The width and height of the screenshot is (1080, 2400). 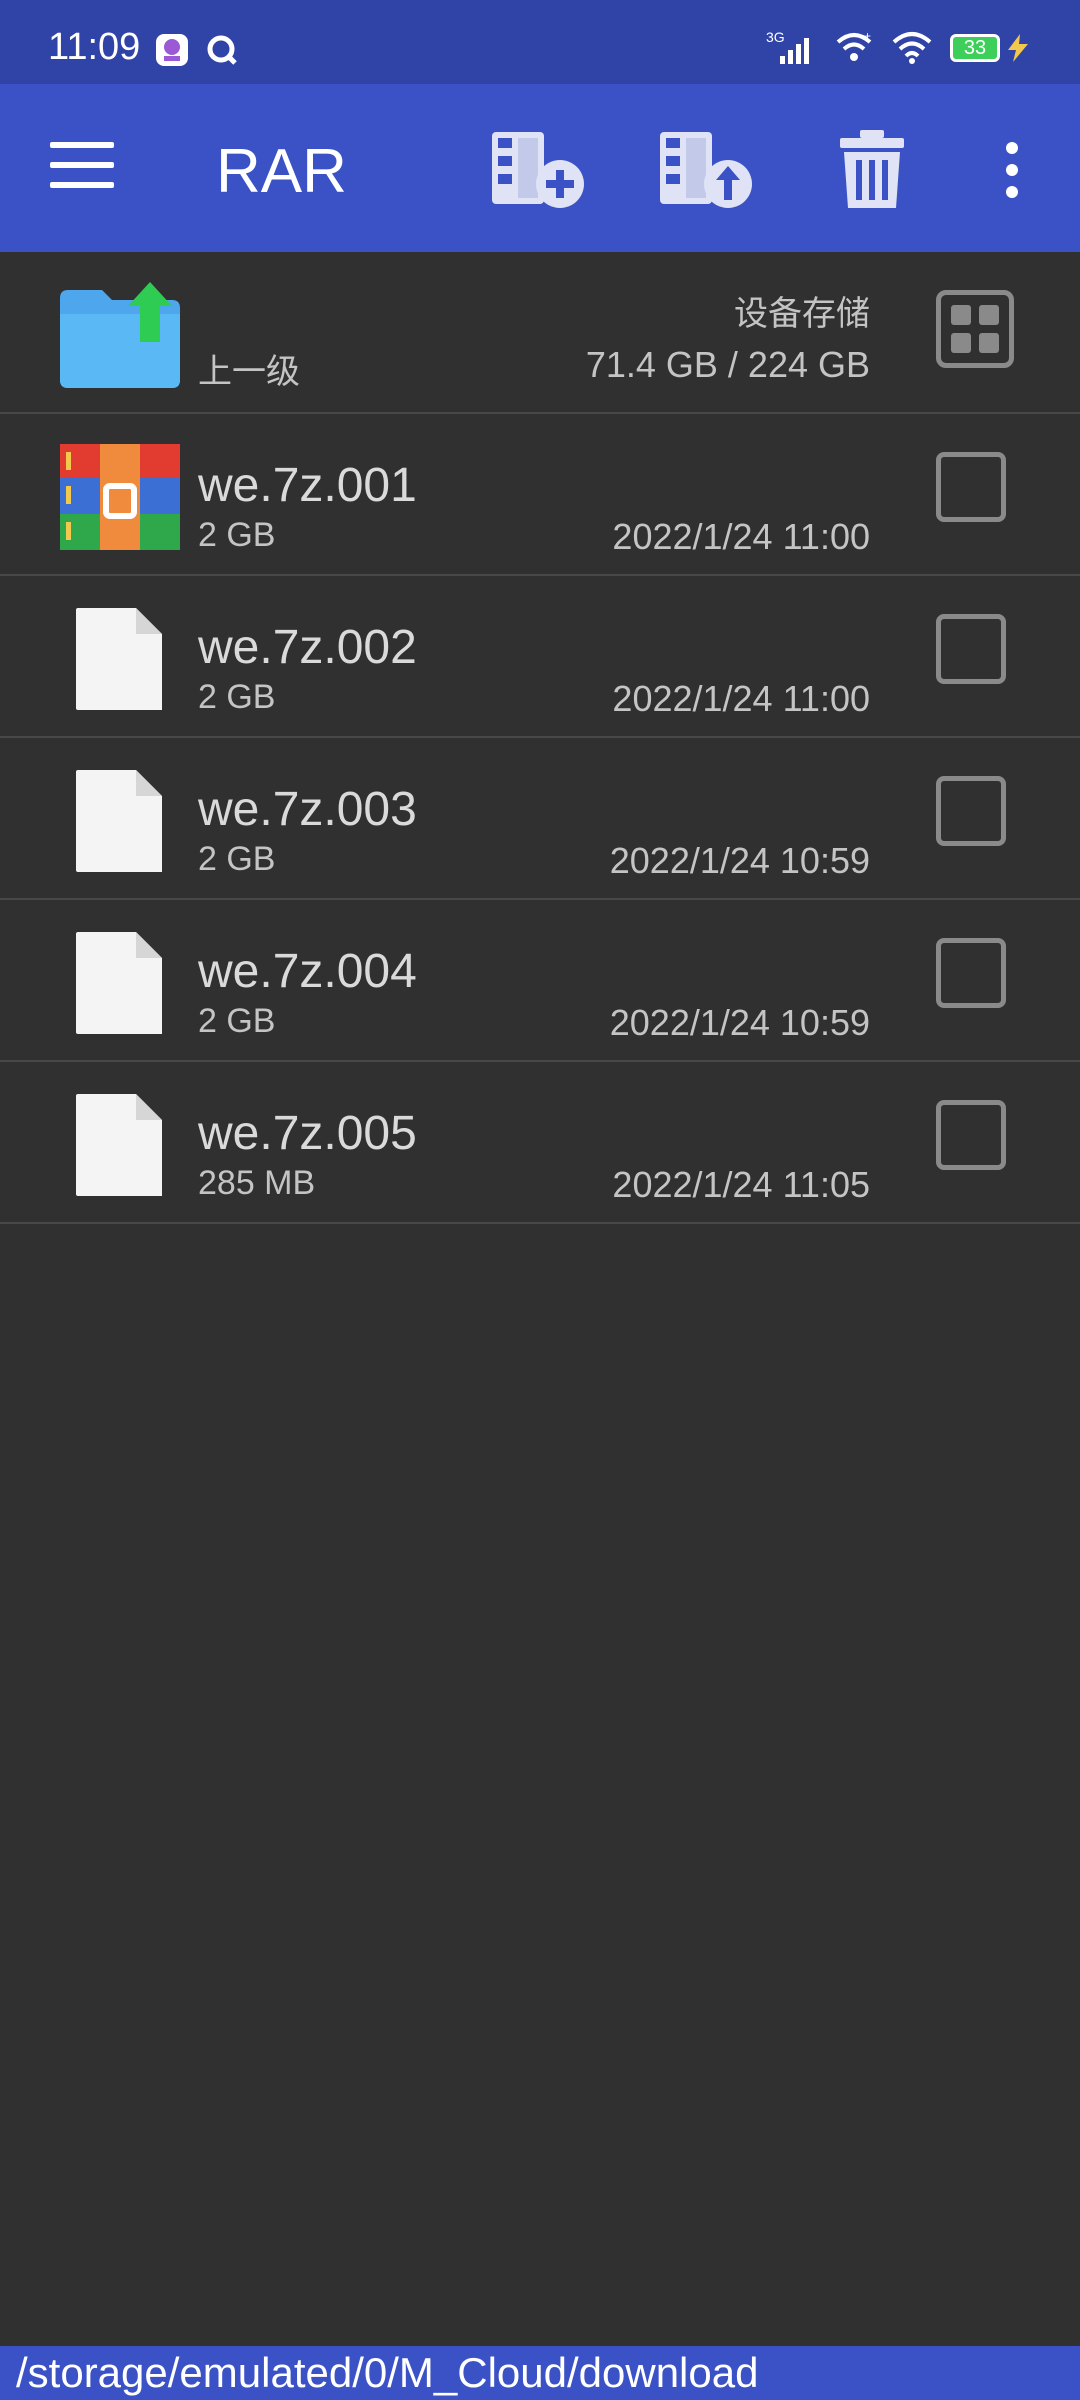 What do you see at coordinates (120, 497) in the screenshot?
I see `rar-archive-icon` at bounding box center [120, 497].